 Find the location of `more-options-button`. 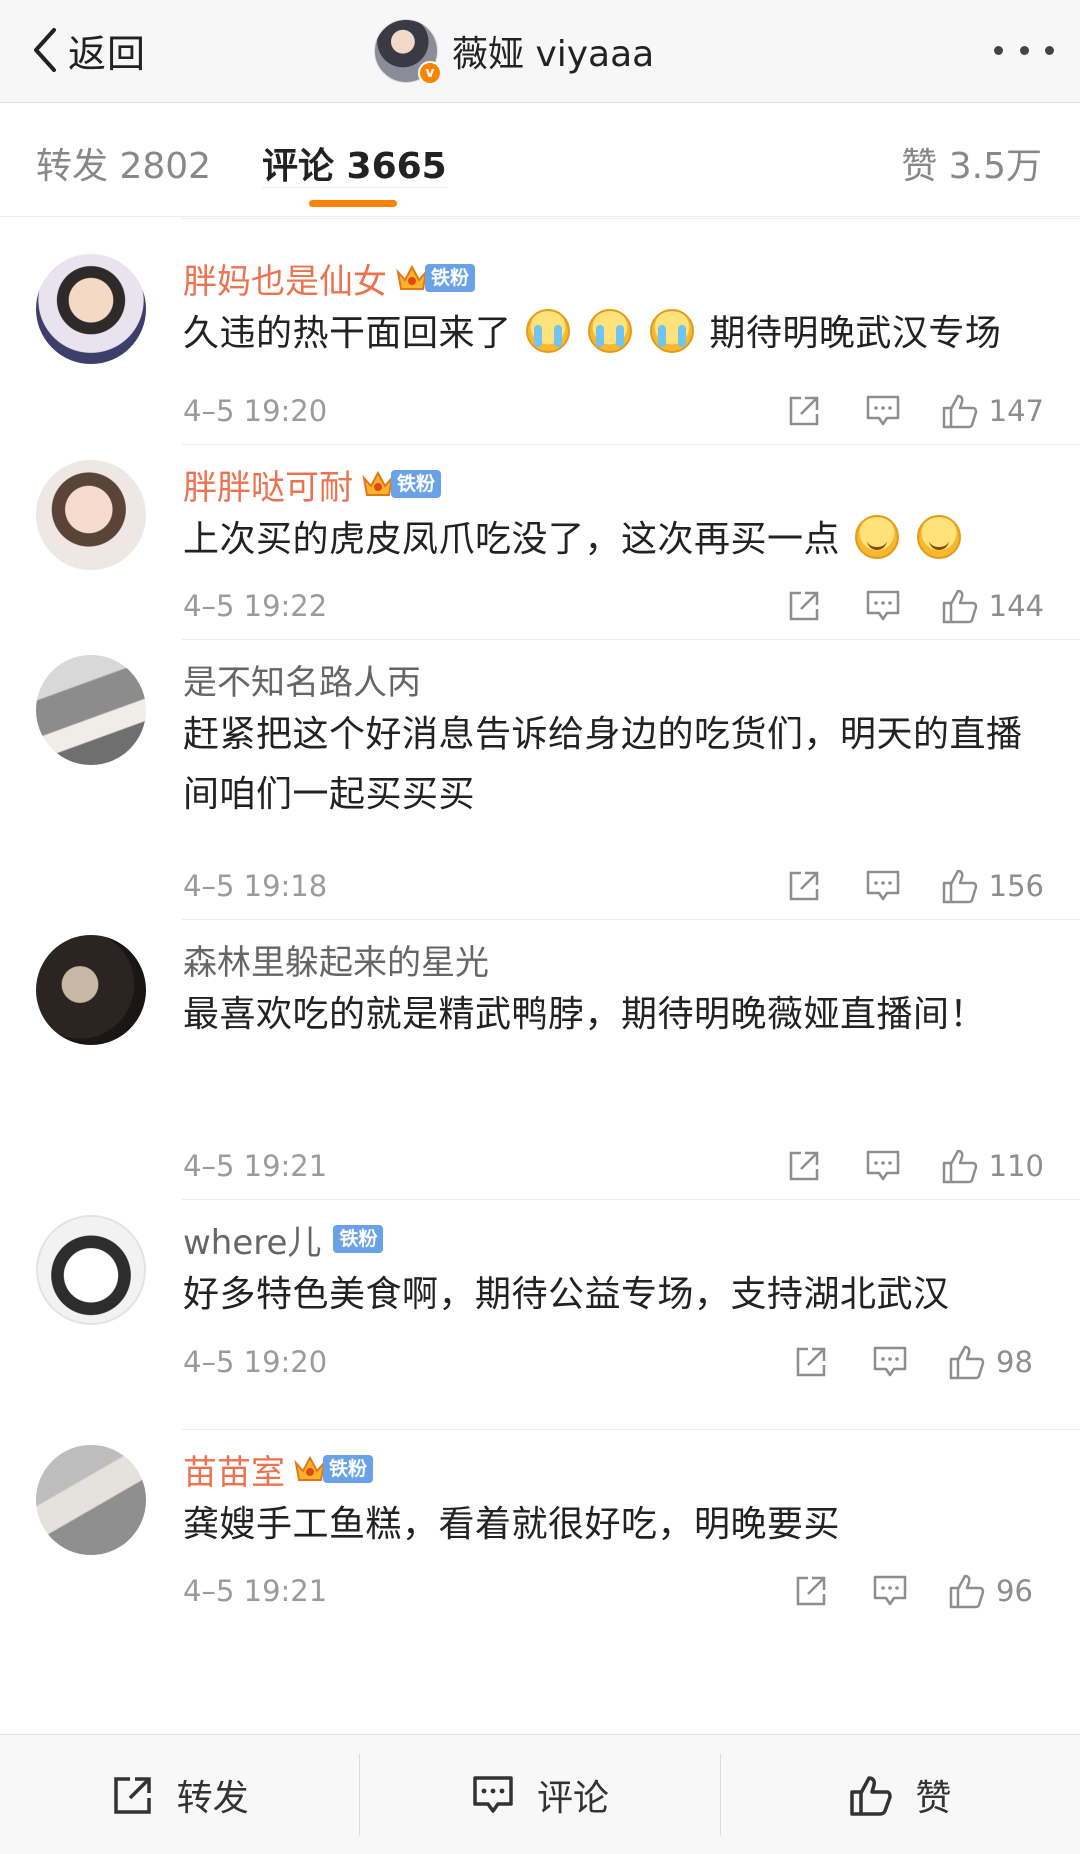

more-options-button is located at coordinates (1024, 50).